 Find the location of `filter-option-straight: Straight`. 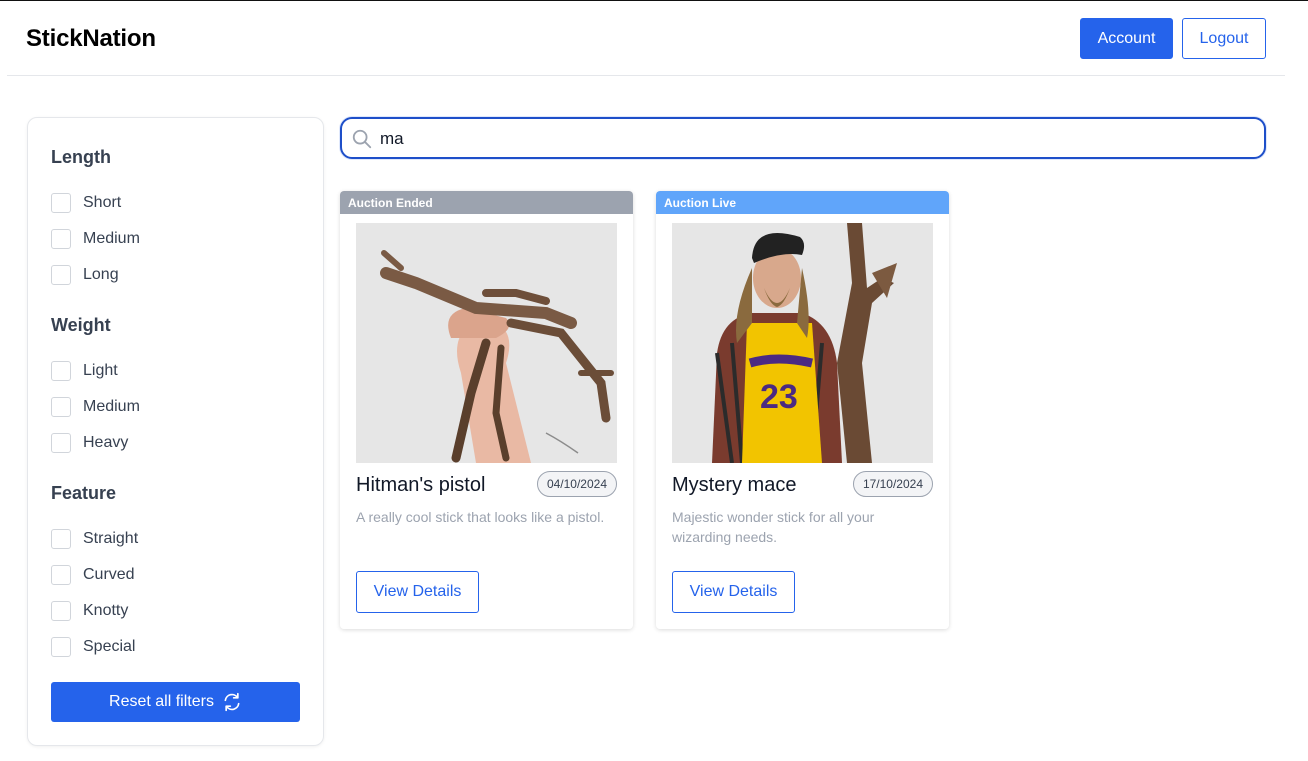

filter-option-straight: Straight is located at coordinates (94, 539).